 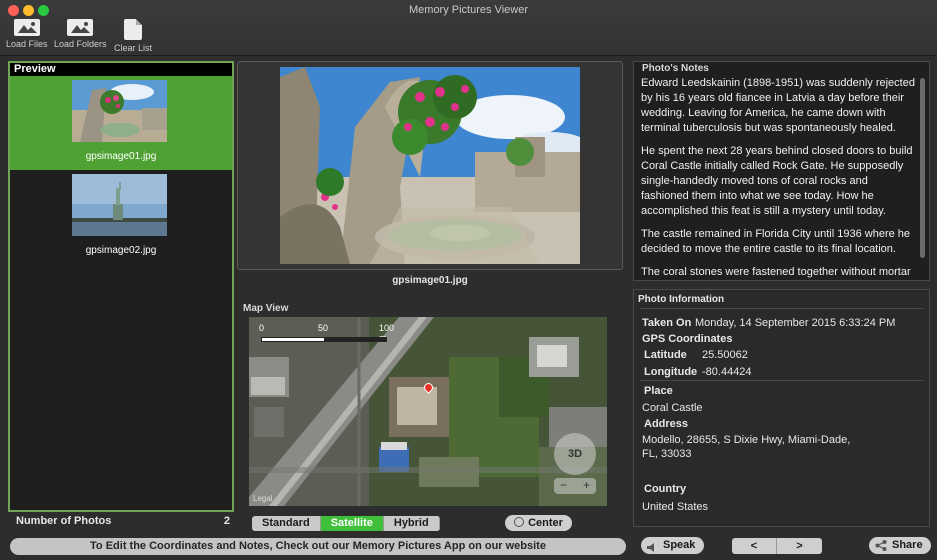 What do you see at coordinates (658, 391) in the screenshot?
I see `place-label: Place` at bounding box center [658, 391].